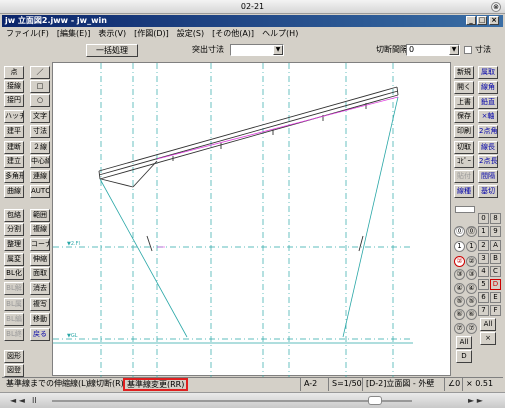 This screenshot has width=505, height=408. Describe the element at coordinates (375, 400) in the screenshot. I see `progress-thumb` at that location.